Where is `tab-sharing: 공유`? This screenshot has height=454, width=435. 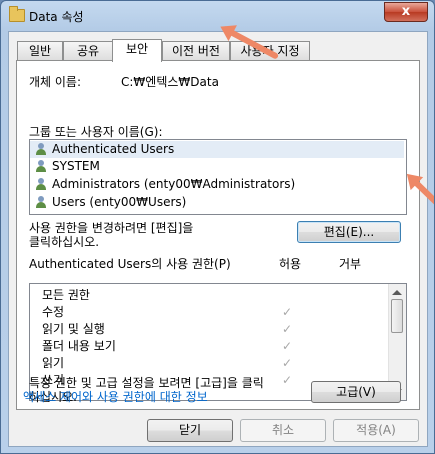 tab-sharing: 공유 is located at coordinates (88, 50).